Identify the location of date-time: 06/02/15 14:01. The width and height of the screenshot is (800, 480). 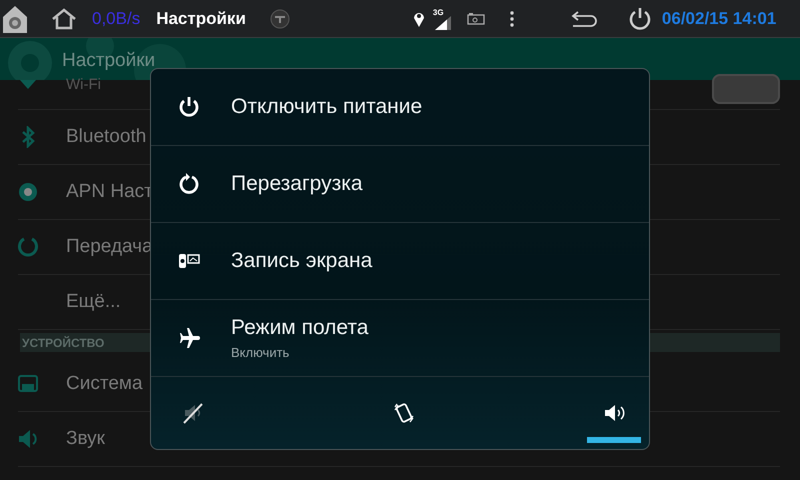
(719, 18).